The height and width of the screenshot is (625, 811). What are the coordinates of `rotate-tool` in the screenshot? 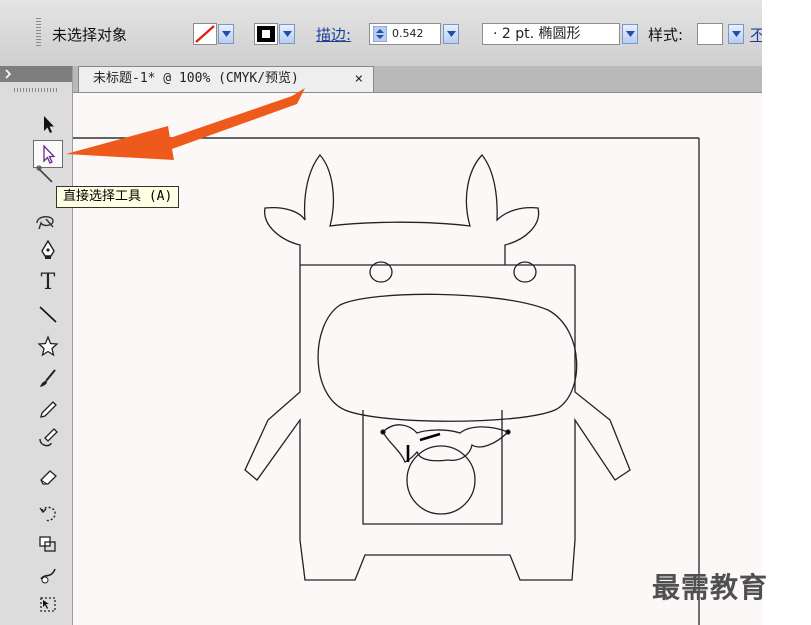 It's located at (48, 514).